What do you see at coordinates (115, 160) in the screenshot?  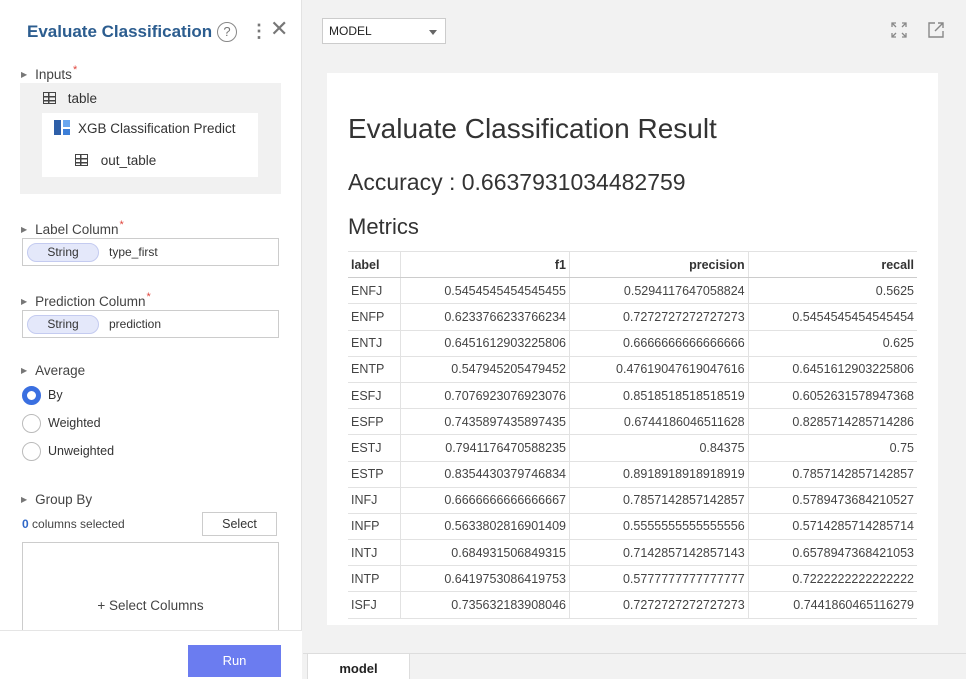 I see `output-table-item: out_table` at bounding box center [115, 160].